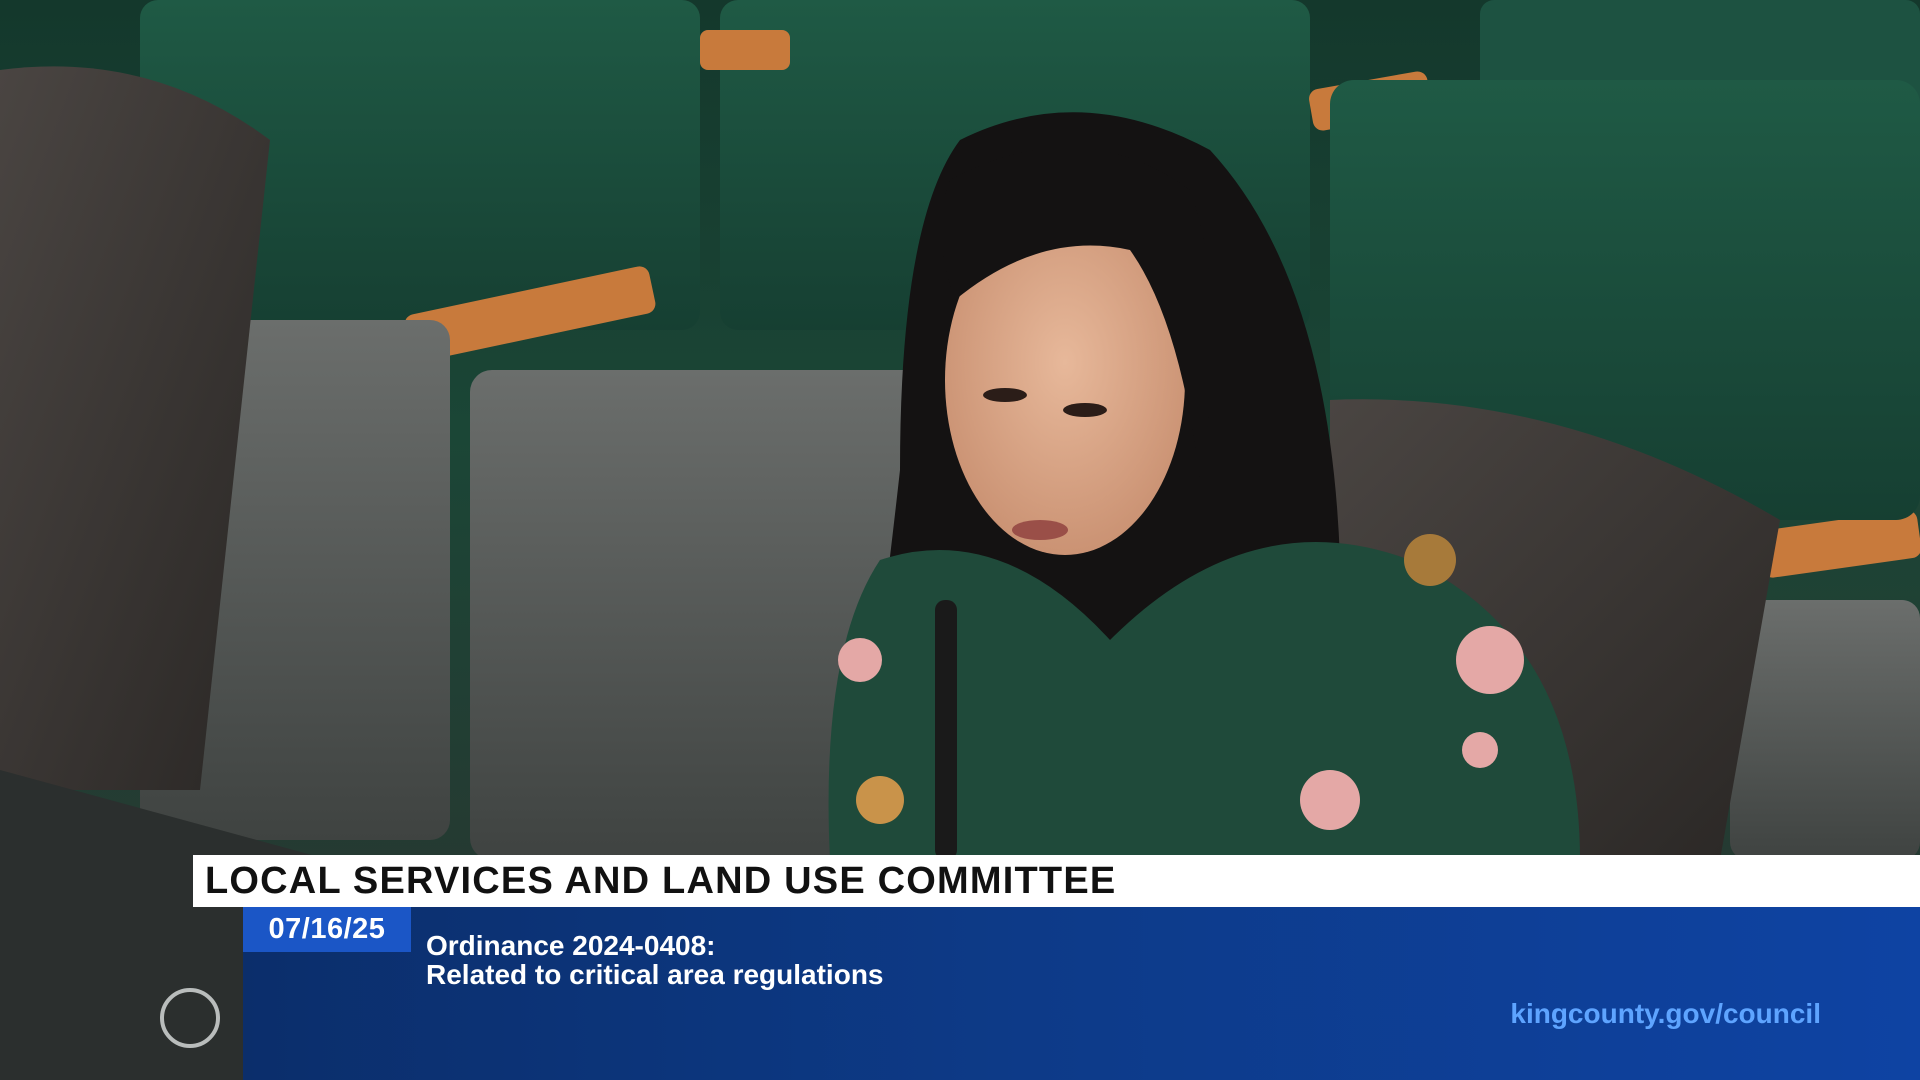 This screenshot has height=1080, width=1920. I want to click on microphone-icon, so click(946, 730).